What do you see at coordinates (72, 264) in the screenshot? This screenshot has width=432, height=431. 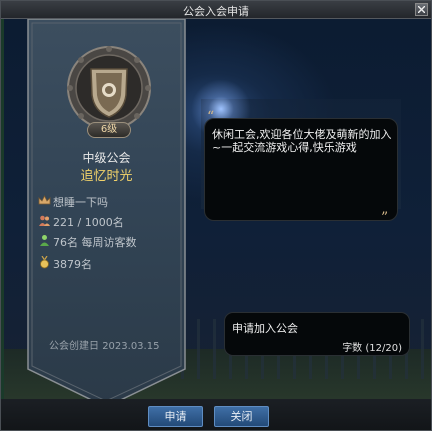 I see `guild-gold: 3879名` at bounding box center [72, 264].